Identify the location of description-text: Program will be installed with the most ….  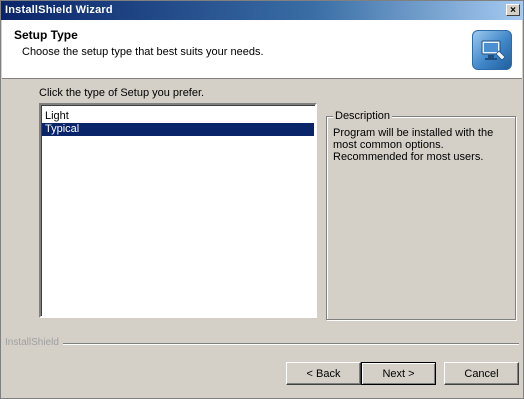
(413, 145).